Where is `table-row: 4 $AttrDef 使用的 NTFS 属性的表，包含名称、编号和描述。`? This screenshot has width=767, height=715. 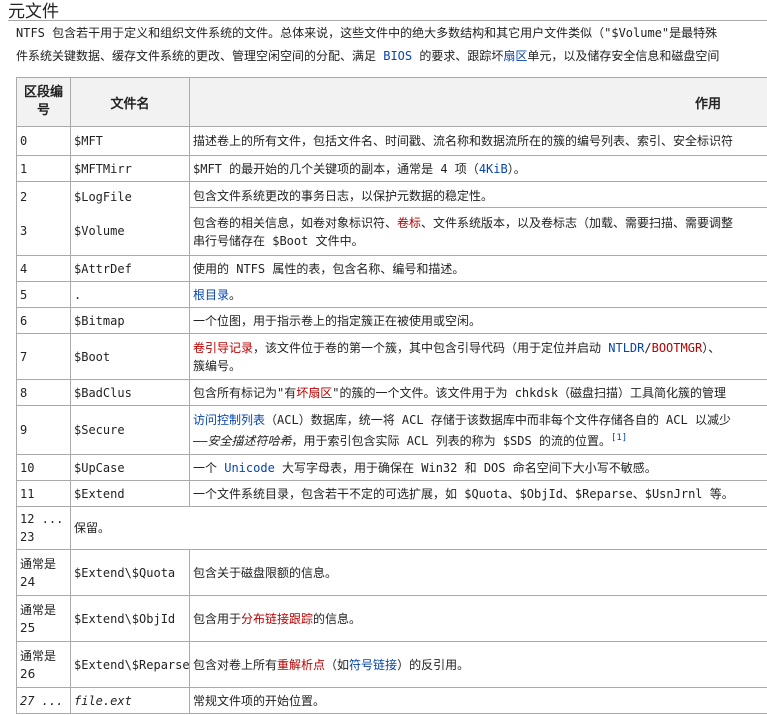 table-row: 4 $AttrDef 使用的 NTFS 属性的表，包含名称、编号和描述。 is located at coordinates (391, 268).